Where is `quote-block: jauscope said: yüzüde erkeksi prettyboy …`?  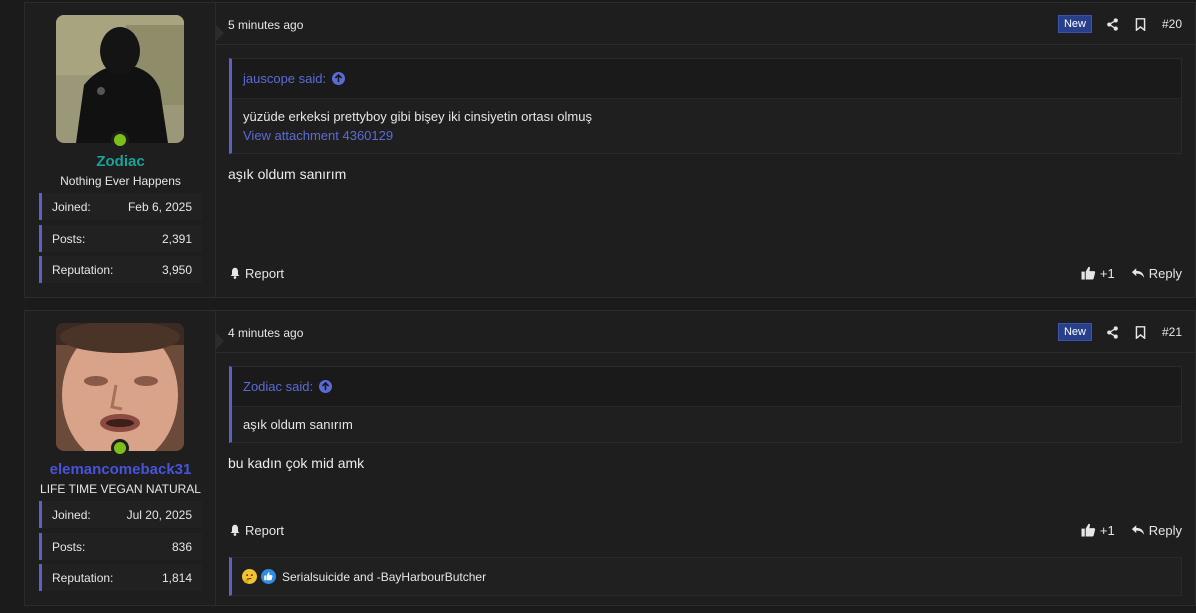 quote-block: jauscope said: yüzüde erkeksi prettyboy … is located at coordinates (705, 106).